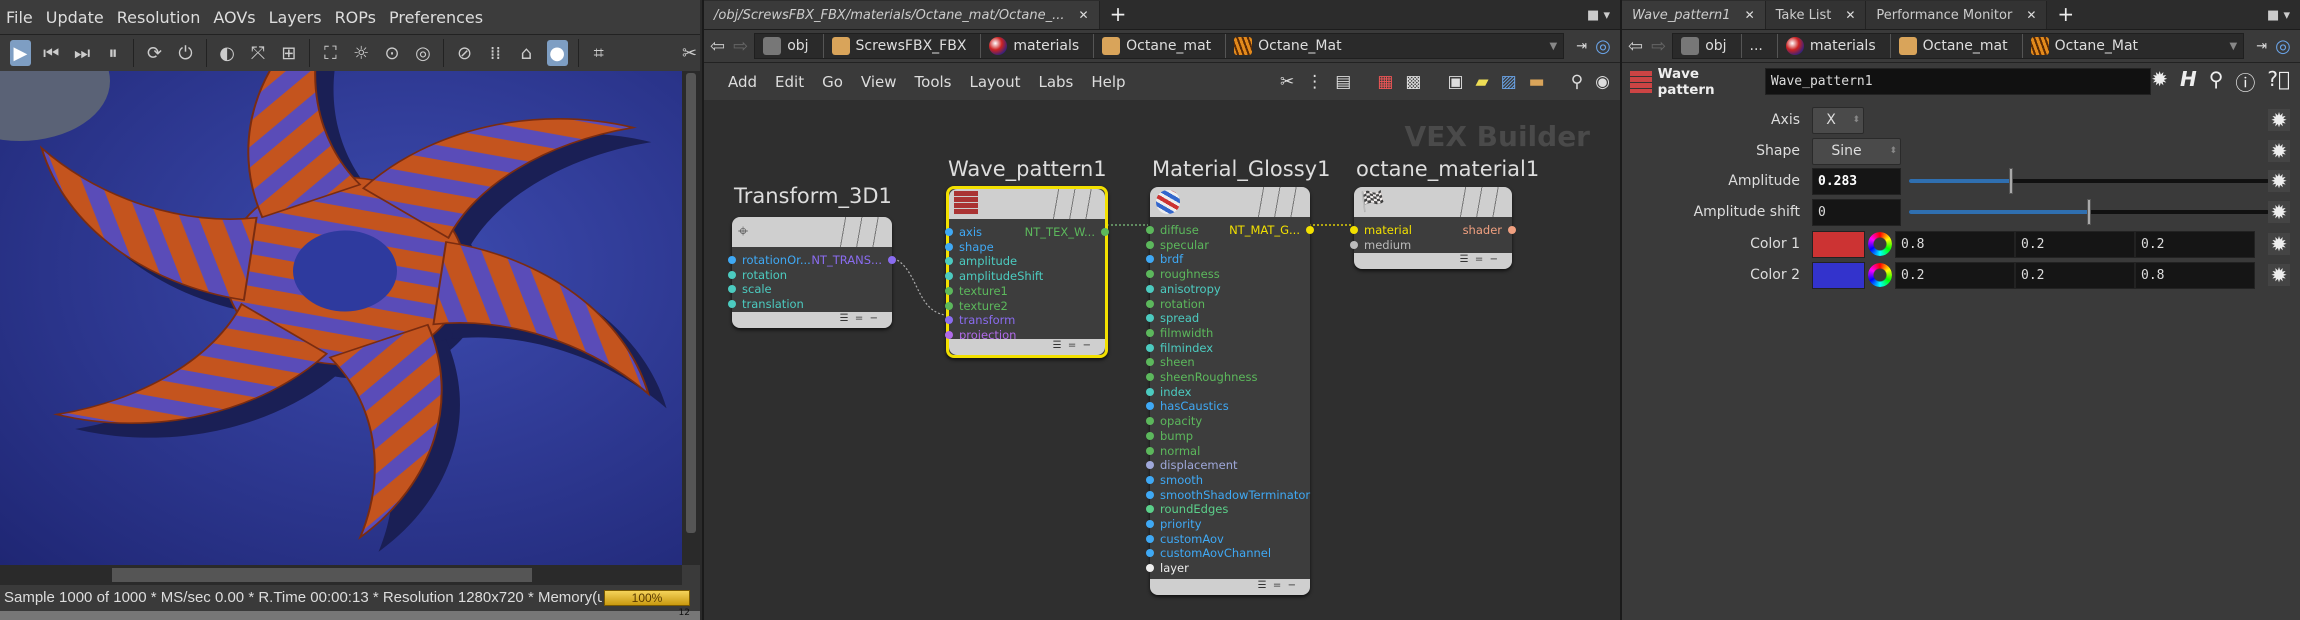  What do you see at coordinates (2089, 181) in the screenshot?
I see `amplitude-slider` at bounding box center [2089, 181].